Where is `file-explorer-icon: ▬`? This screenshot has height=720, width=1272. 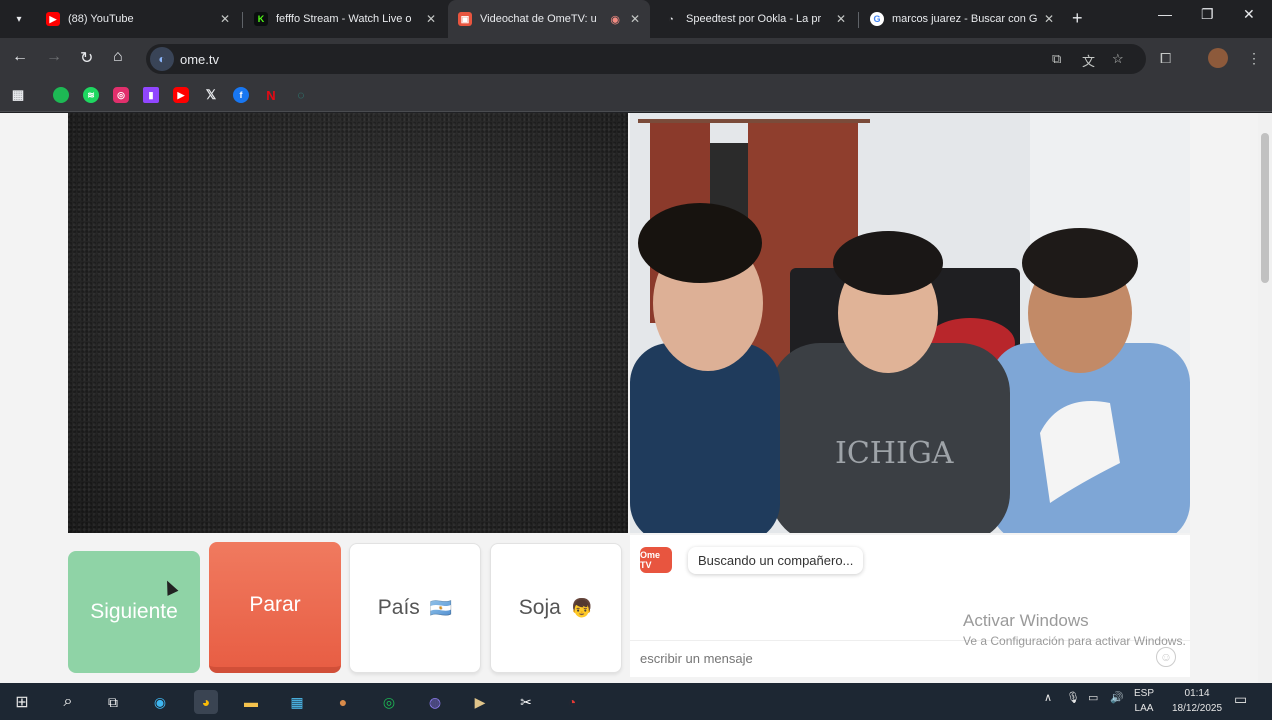 file-explorer-icon: ▬ is located at coordinates (251, 702).